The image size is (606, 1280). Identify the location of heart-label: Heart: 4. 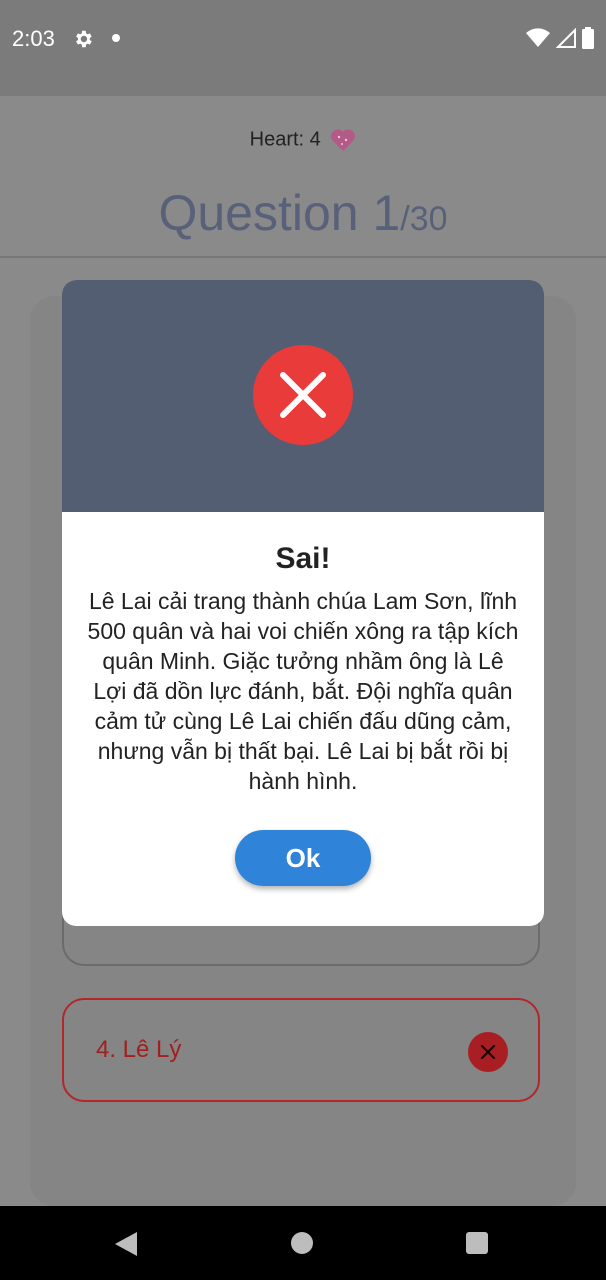
(285, 139).